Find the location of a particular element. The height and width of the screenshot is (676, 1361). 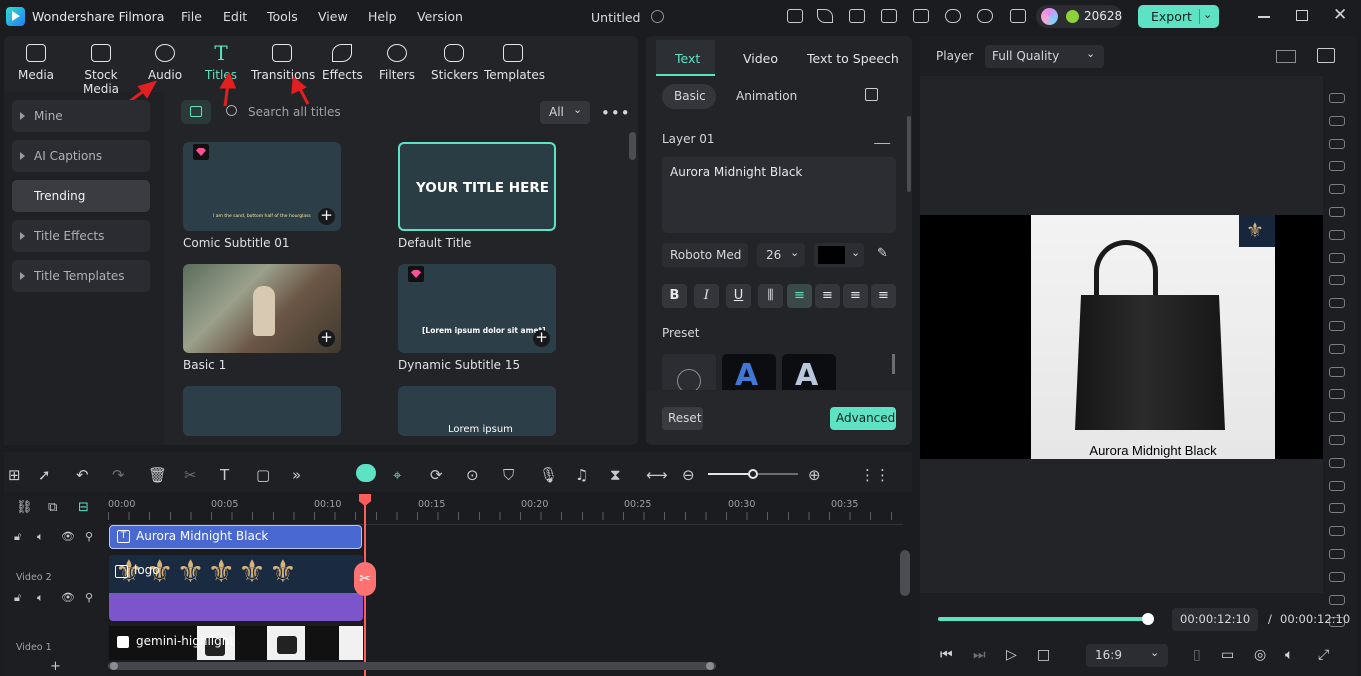

minimize-icon is located at coordinates (1264, 17).